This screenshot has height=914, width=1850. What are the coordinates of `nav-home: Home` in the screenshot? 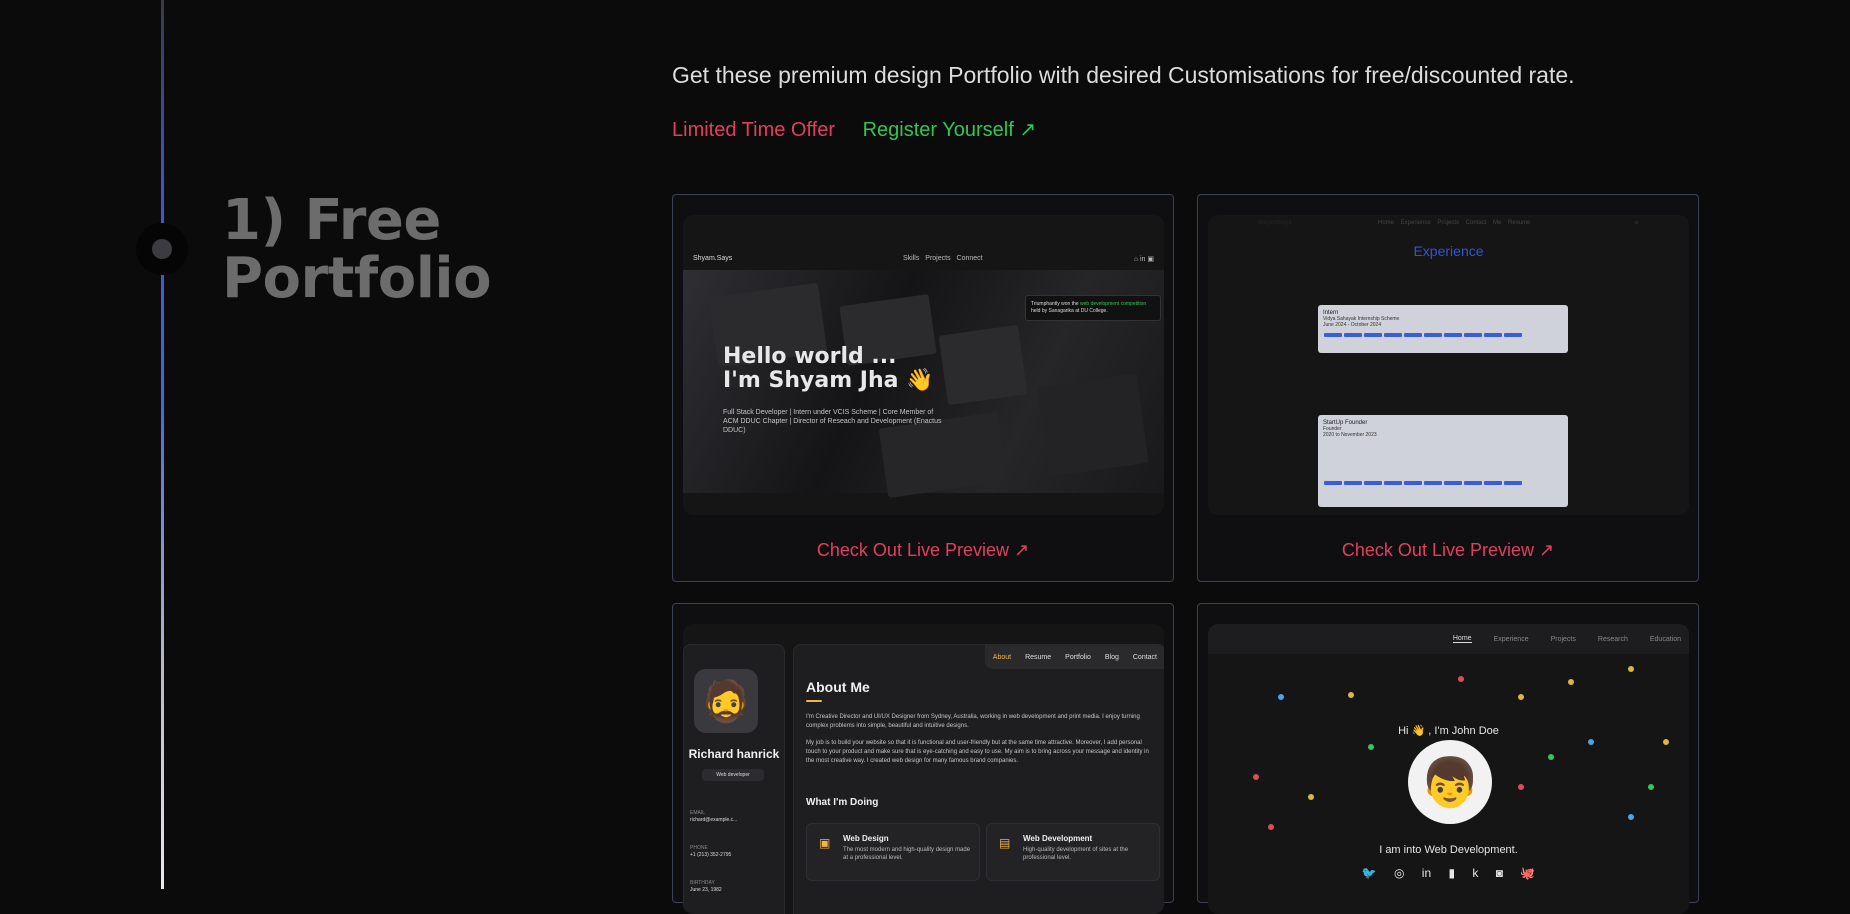 It's located at (1462, 639).